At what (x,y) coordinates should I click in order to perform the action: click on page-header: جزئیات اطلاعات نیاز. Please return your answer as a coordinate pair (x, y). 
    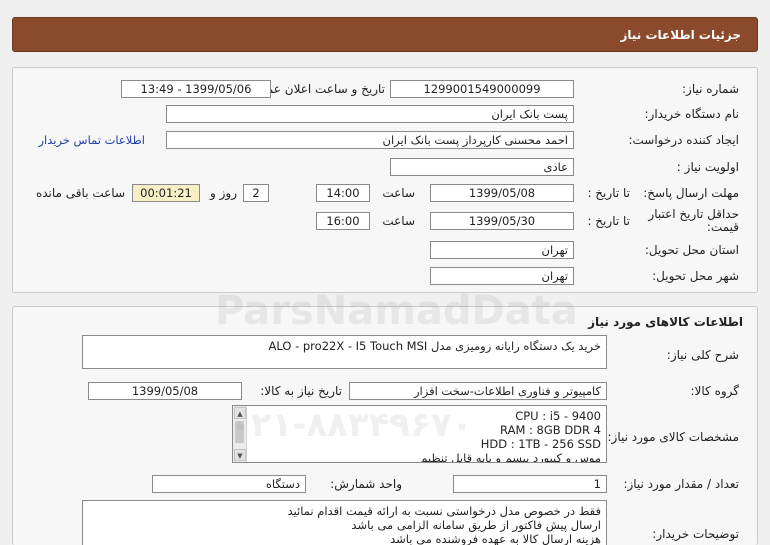
    Looking at the image, I should click on (385, 34).